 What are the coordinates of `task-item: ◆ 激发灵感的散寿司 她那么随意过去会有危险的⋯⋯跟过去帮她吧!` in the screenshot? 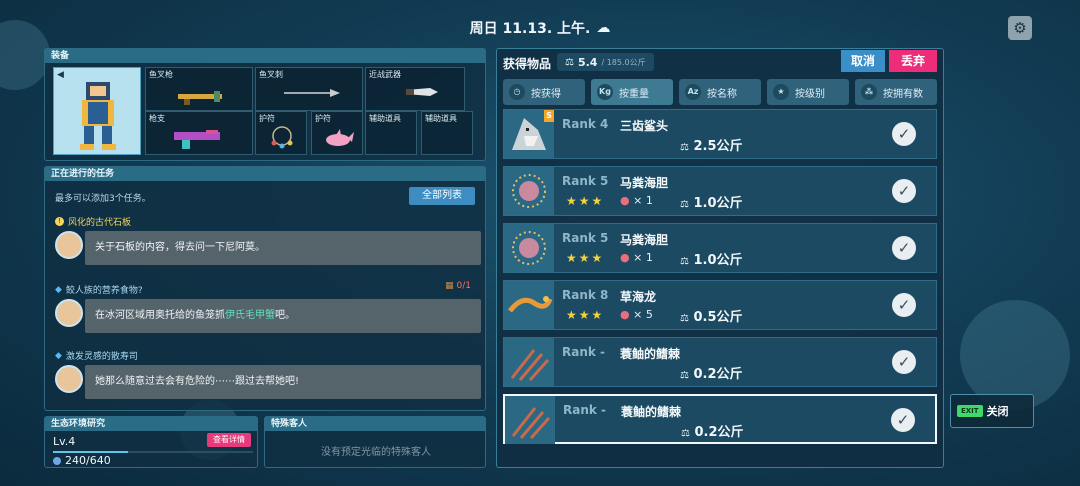 It's located at (268, 374).